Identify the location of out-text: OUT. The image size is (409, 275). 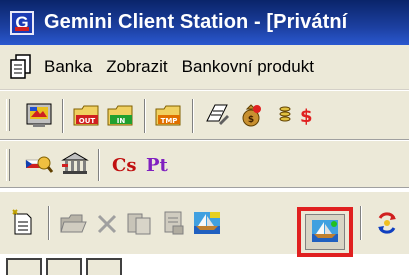
(87, 121).